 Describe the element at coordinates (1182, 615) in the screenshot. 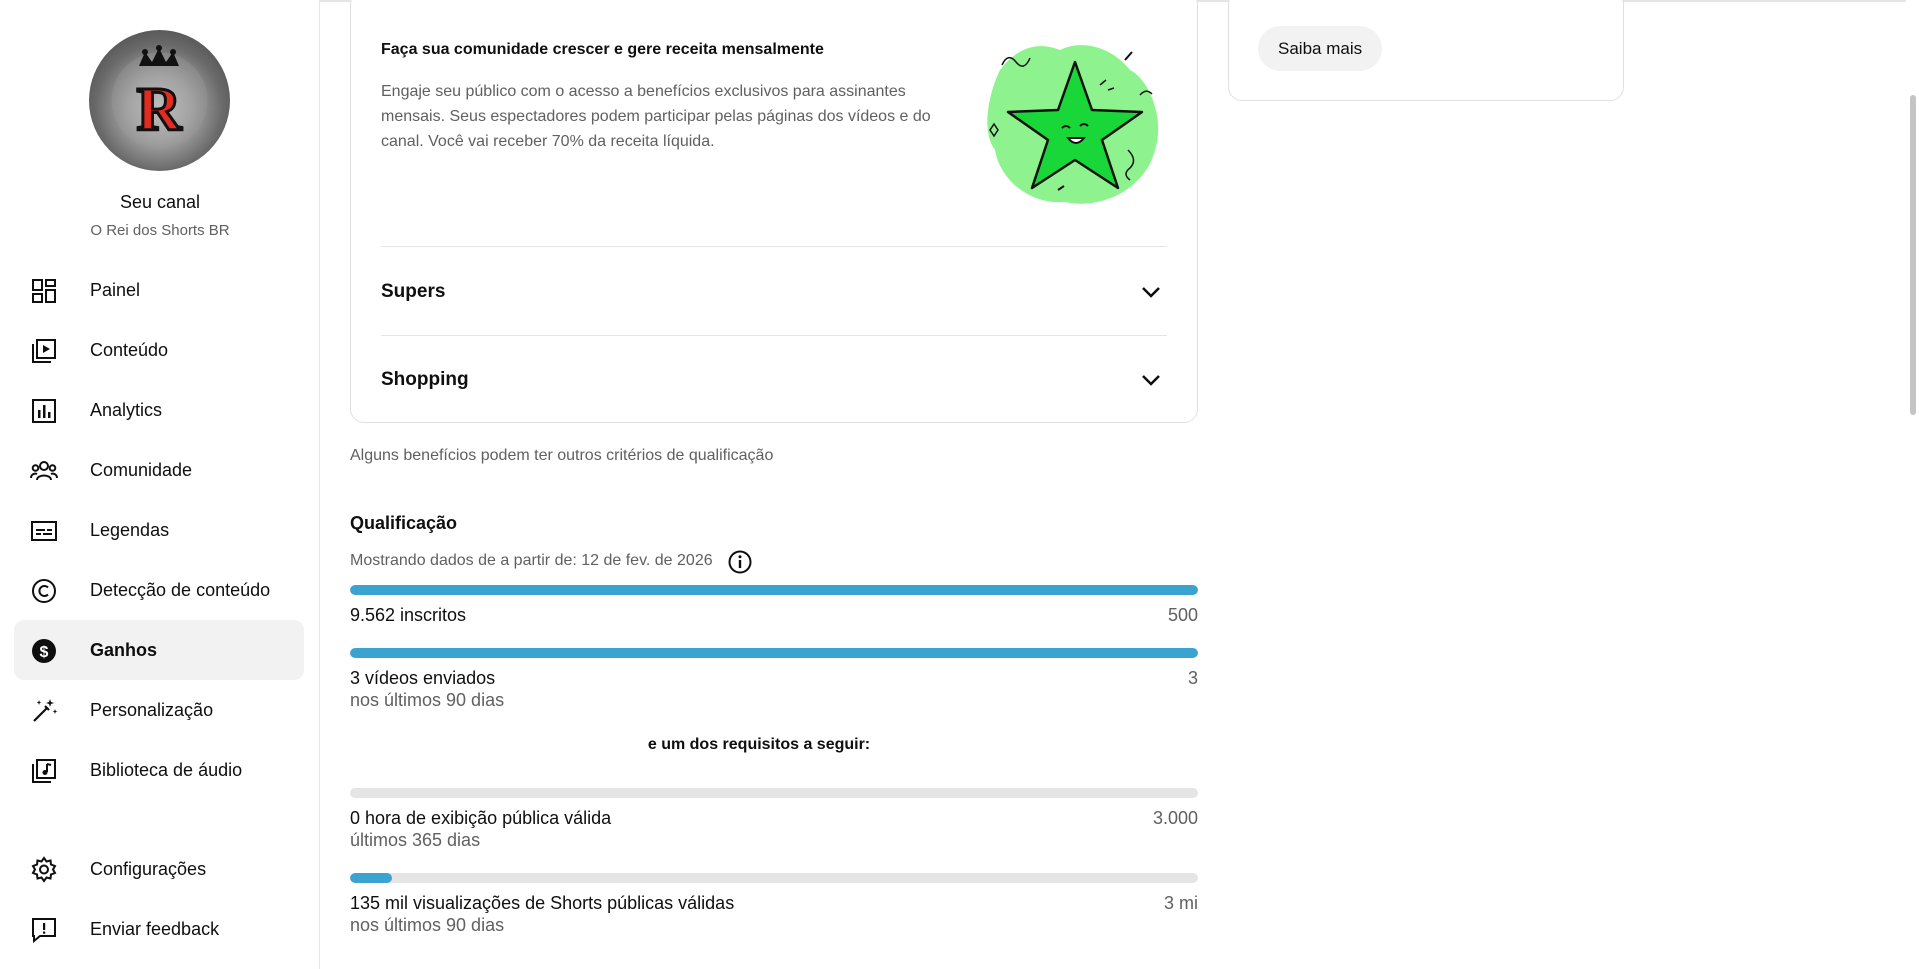

I see `target-subscribers: 500` at that location.